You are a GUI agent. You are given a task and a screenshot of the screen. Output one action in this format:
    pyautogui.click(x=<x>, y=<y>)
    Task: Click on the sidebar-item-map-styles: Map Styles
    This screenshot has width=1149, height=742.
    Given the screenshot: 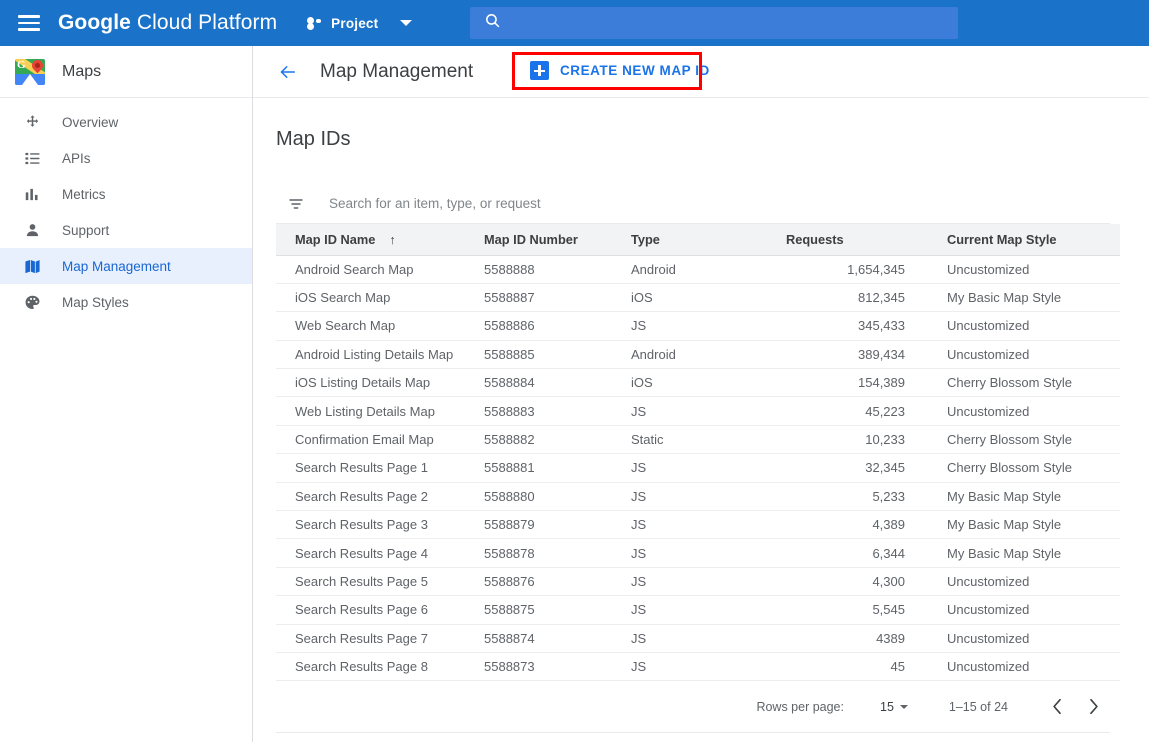 What is the action you would take?
    pyautogui.click(x=126, y=302)
    